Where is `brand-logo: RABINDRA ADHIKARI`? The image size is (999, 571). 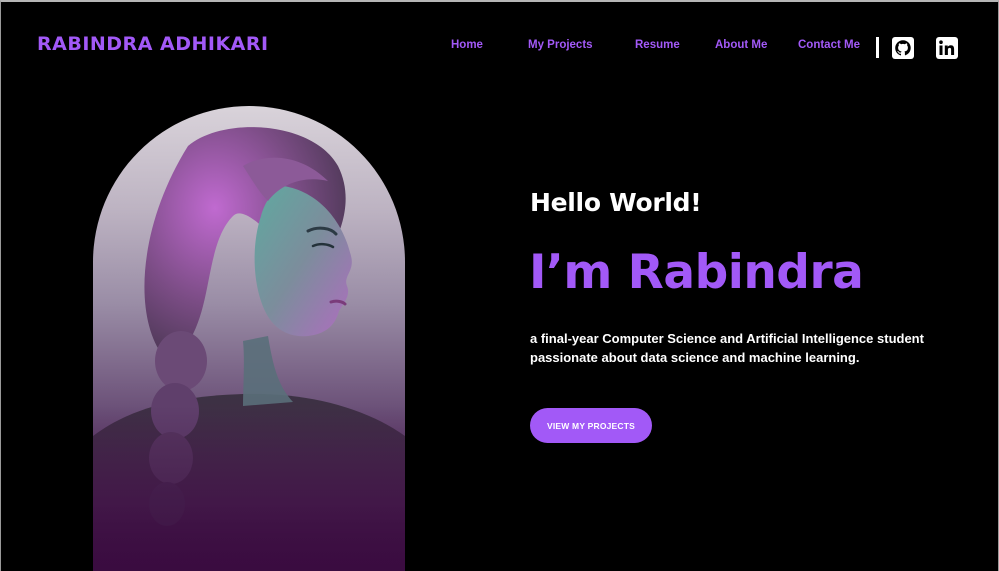
brand-logo: RABINDRA ADHIKARI is located at coordinates (153, 44).